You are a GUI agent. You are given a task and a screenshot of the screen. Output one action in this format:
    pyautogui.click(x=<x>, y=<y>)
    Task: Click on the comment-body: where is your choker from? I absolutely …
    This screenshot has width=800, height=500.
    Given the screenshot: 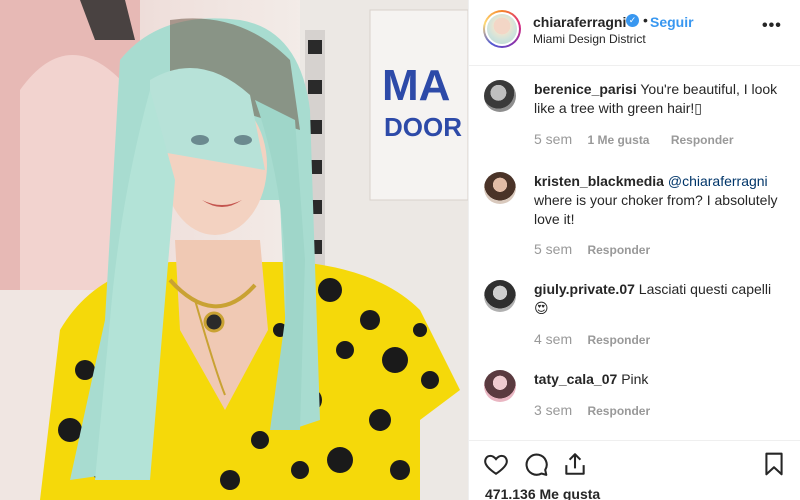 What is the action you would take?
    pyautogui.click(x=656, y=209)
    